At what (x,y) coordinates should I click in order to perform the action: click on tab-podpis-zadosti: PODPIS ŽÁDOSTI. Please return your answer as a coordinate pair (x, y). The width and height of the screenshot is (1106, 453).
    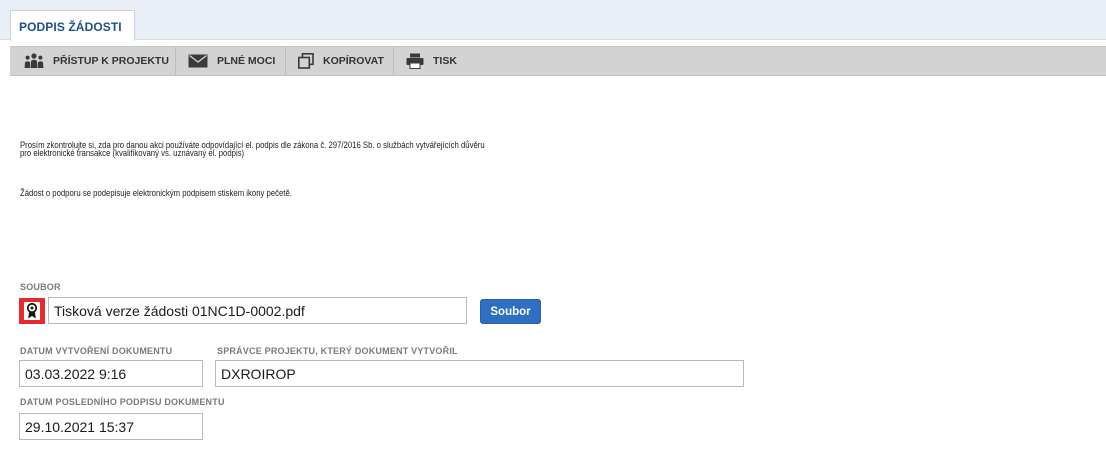
    Looking at the image, I should click on (72, 25).